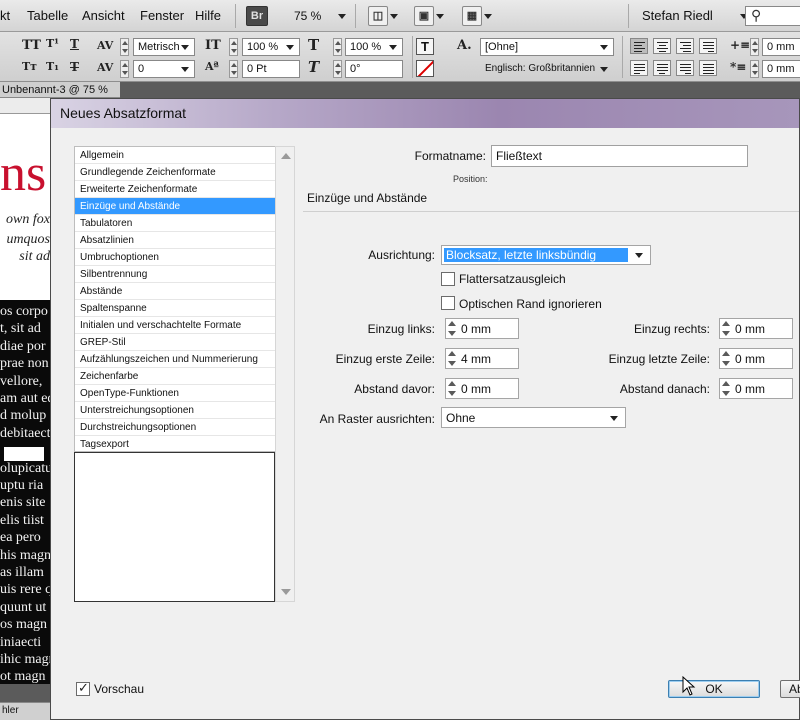 The width and height of the screenshot is (800, 720). What do you see at coordinates (754, 69) in the screenshot?
I see `first-line-indent-spinner` at bounding box center [754, 69].